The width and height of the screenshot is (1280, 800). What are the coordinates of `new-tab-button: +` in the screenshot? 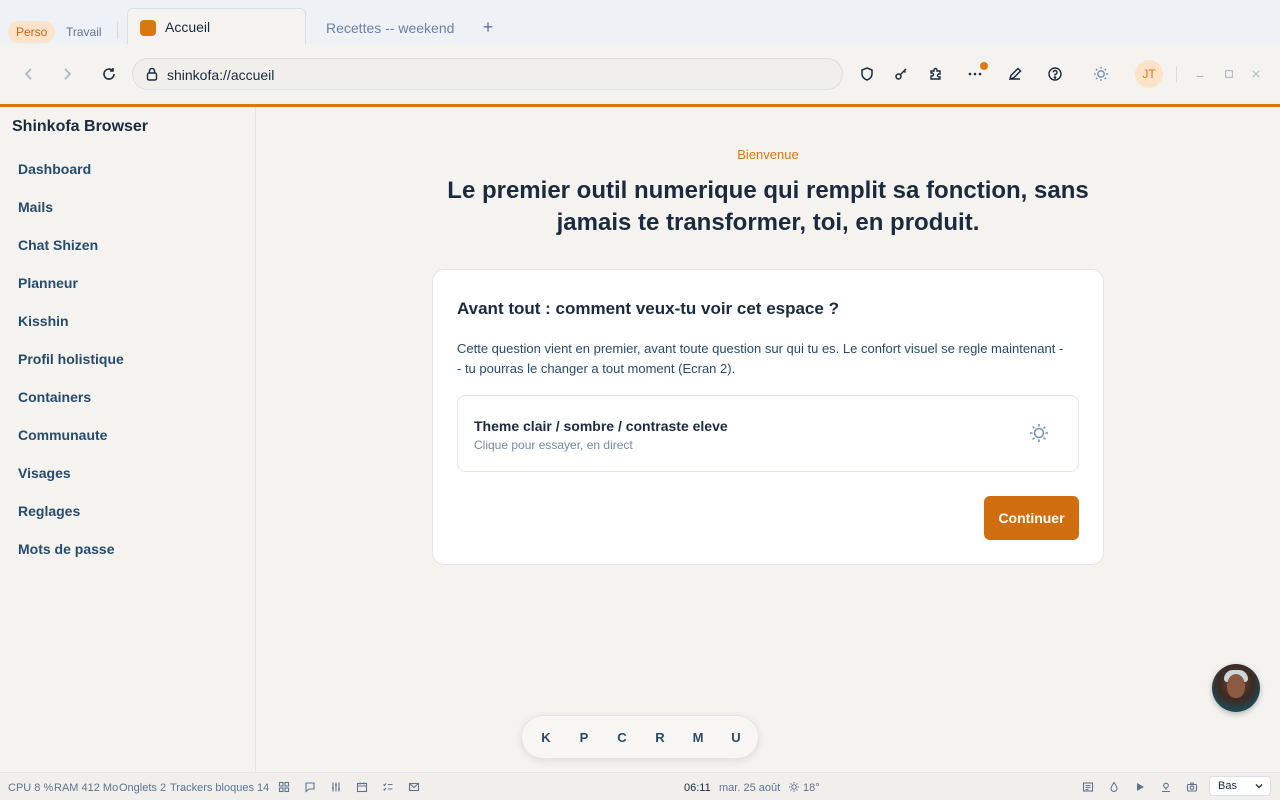 It's located at (488, 27).